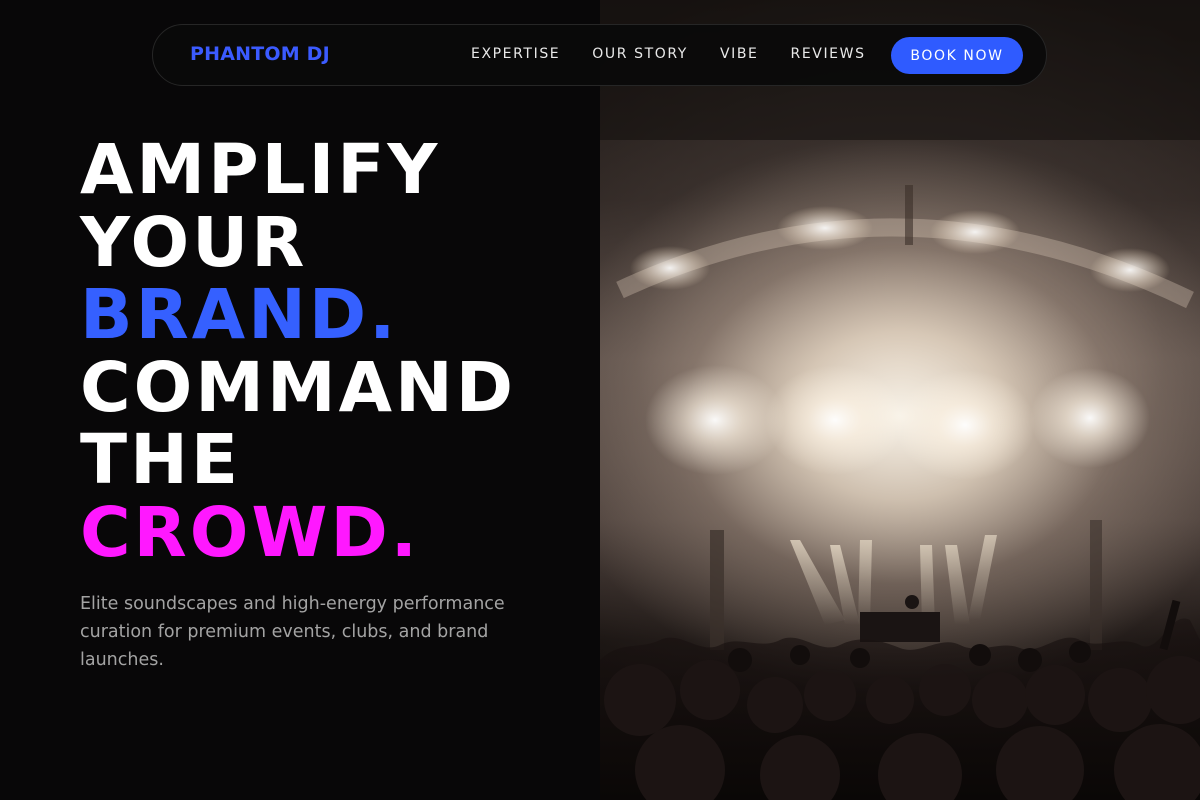  Describe the element at coordinates (160, 460) in the screenshot. I see `headline-line-5: THE` at that location.